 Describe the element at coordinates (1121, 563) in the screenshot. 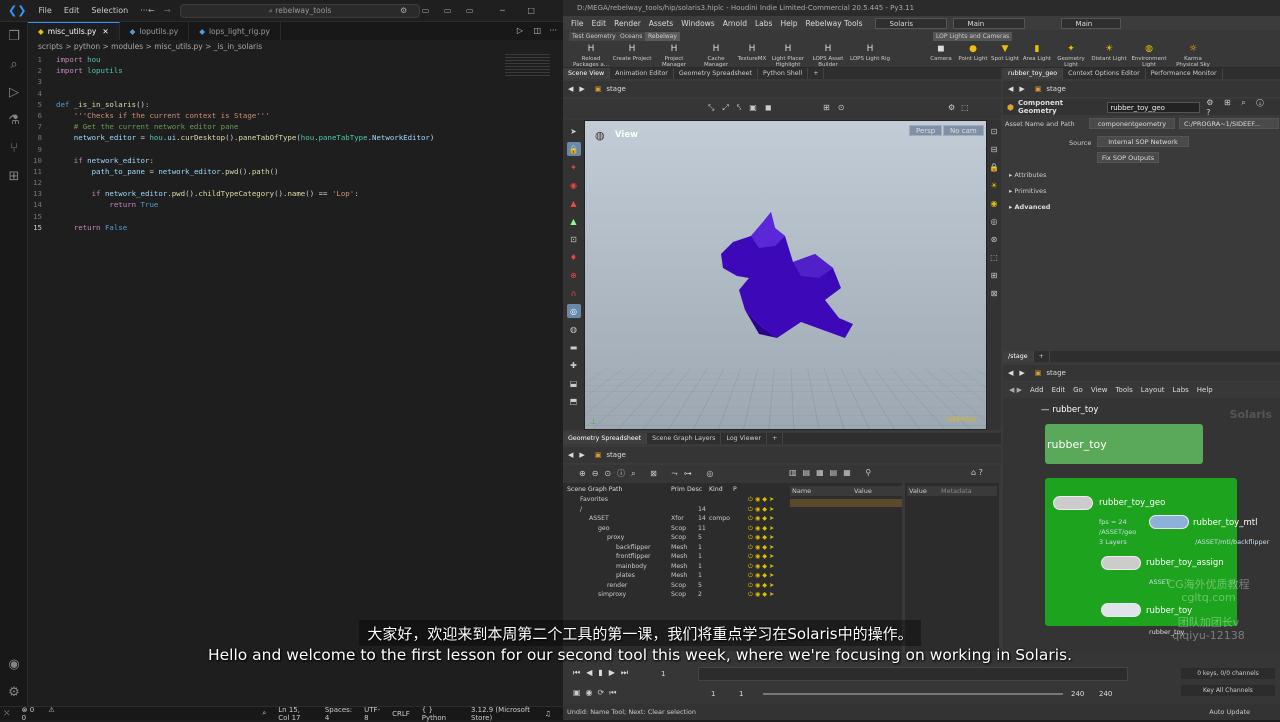

I see `node-rubber-toy-assign` at that location.